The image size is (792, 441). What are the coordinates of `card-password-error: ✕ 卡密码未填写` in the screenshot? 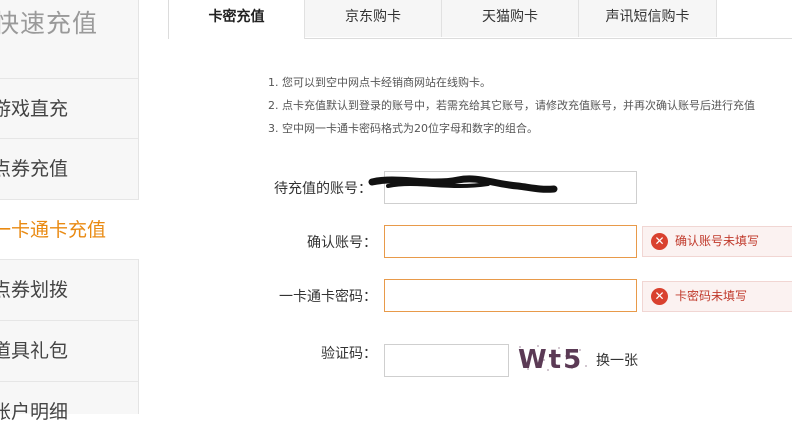 It's located at (717, 296).